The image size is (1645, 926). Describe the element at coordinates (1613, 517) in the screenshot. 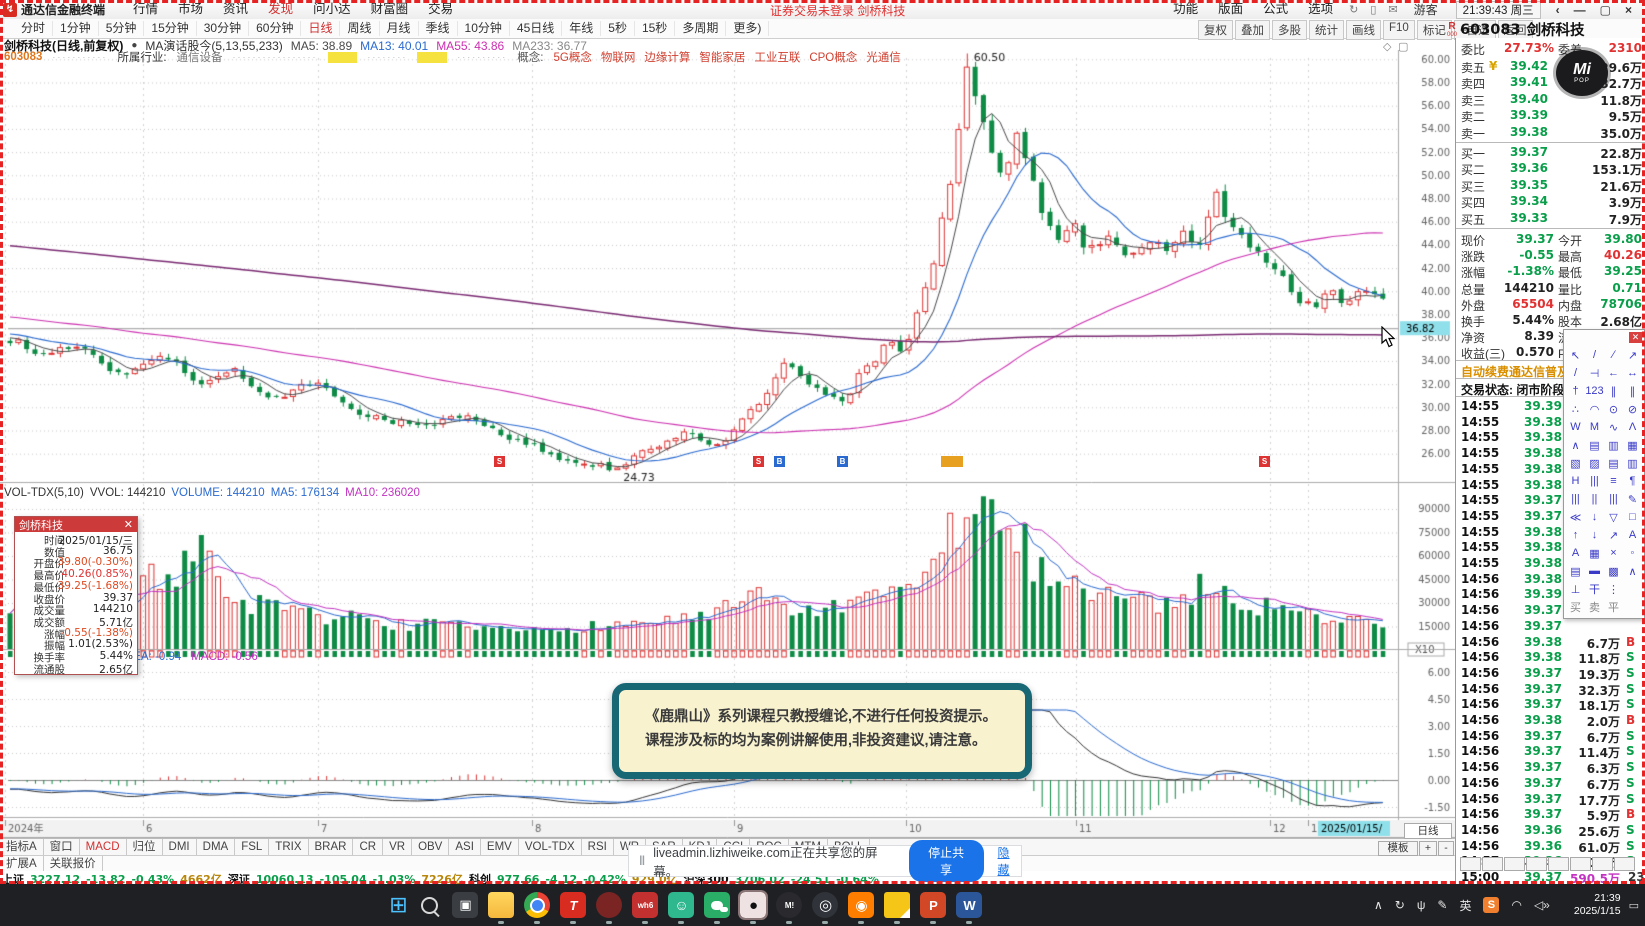

I see `drawing-tool-icon: ▽` at that location.